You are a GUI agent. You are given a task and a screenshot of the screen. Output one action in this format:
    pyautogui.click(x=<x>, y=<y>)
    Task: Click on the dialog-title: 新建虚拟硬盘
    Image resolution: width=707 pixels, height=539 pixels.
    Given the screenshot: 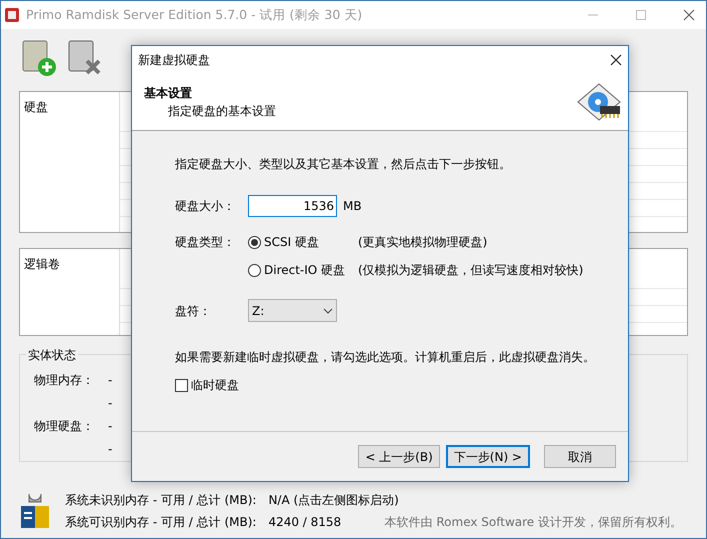 What is the action you would take?
    pyautogui.click(x=174, y=60)
    